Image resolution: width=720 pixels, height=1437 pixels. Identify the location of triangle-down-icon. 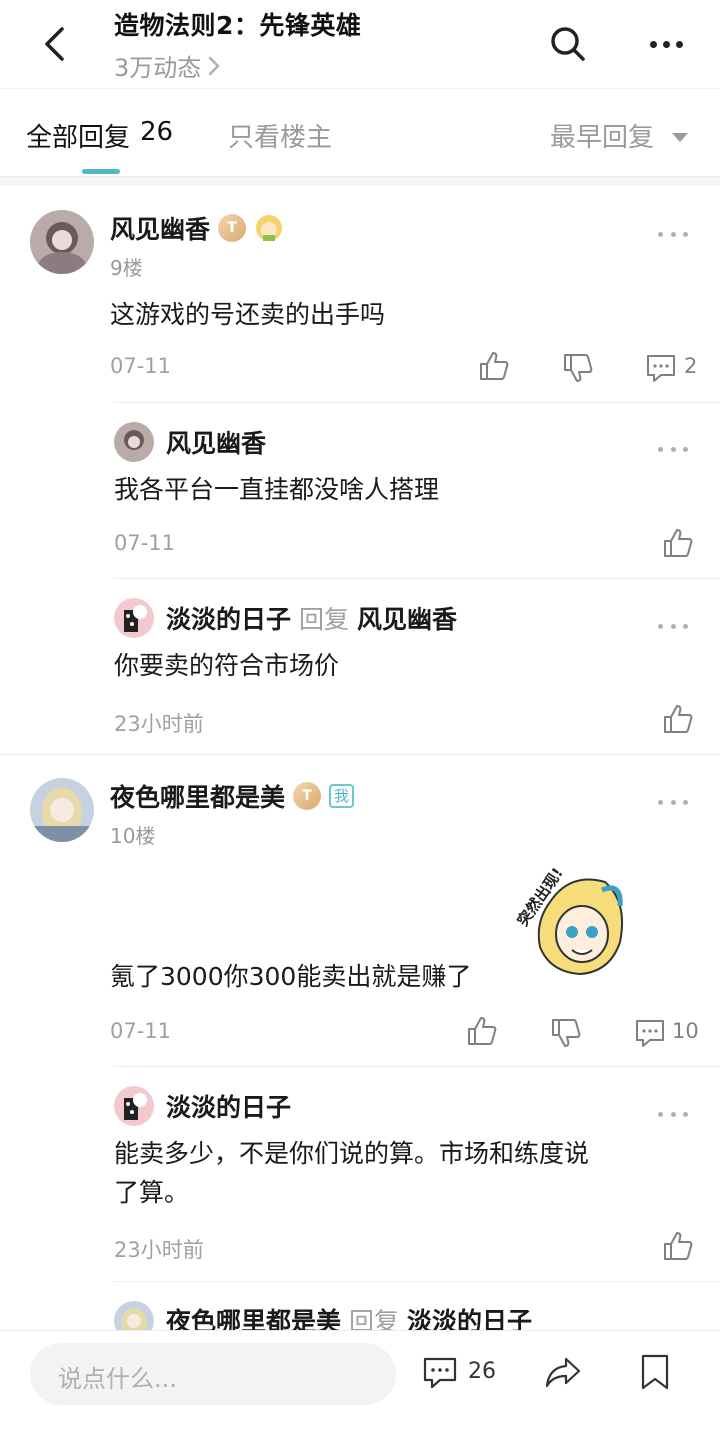
(680, 137).